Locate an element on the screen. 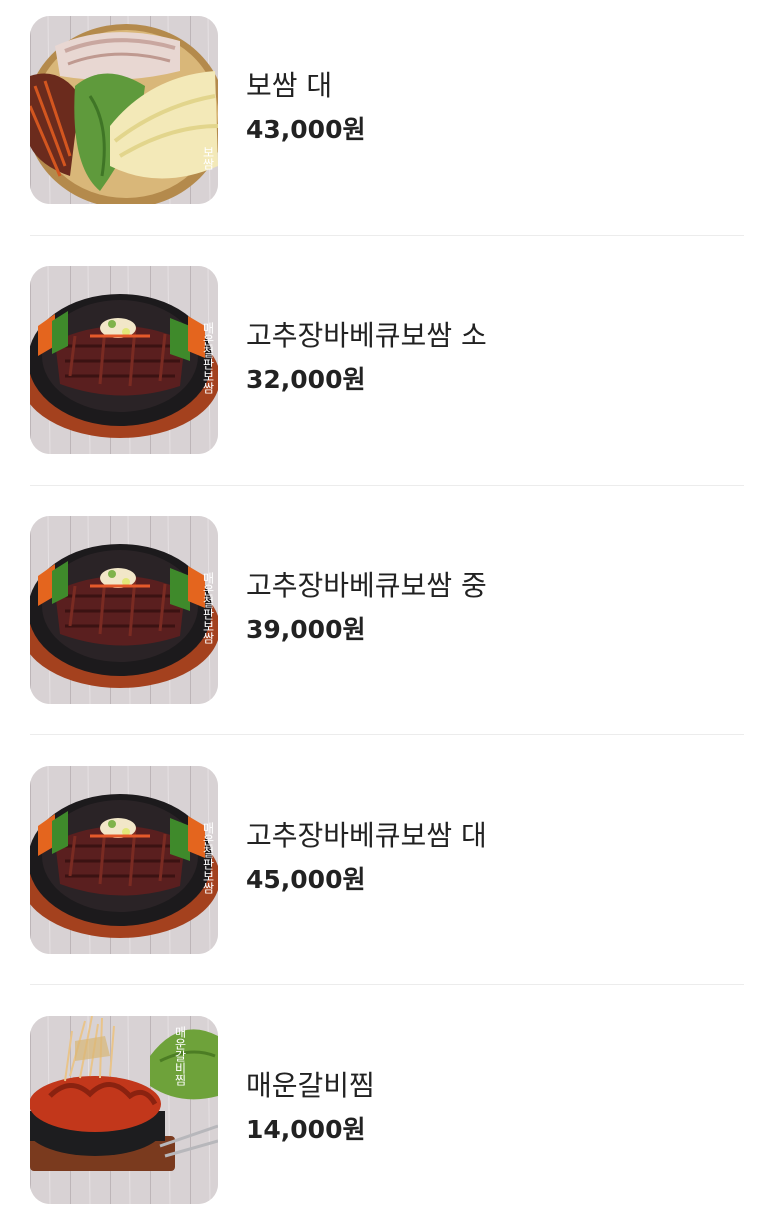  menu-item-bbq-bossam-small: 매운철판보쌈 고추장바베큐보쌈 소 32,000원 is located at coordinates (387, 360).